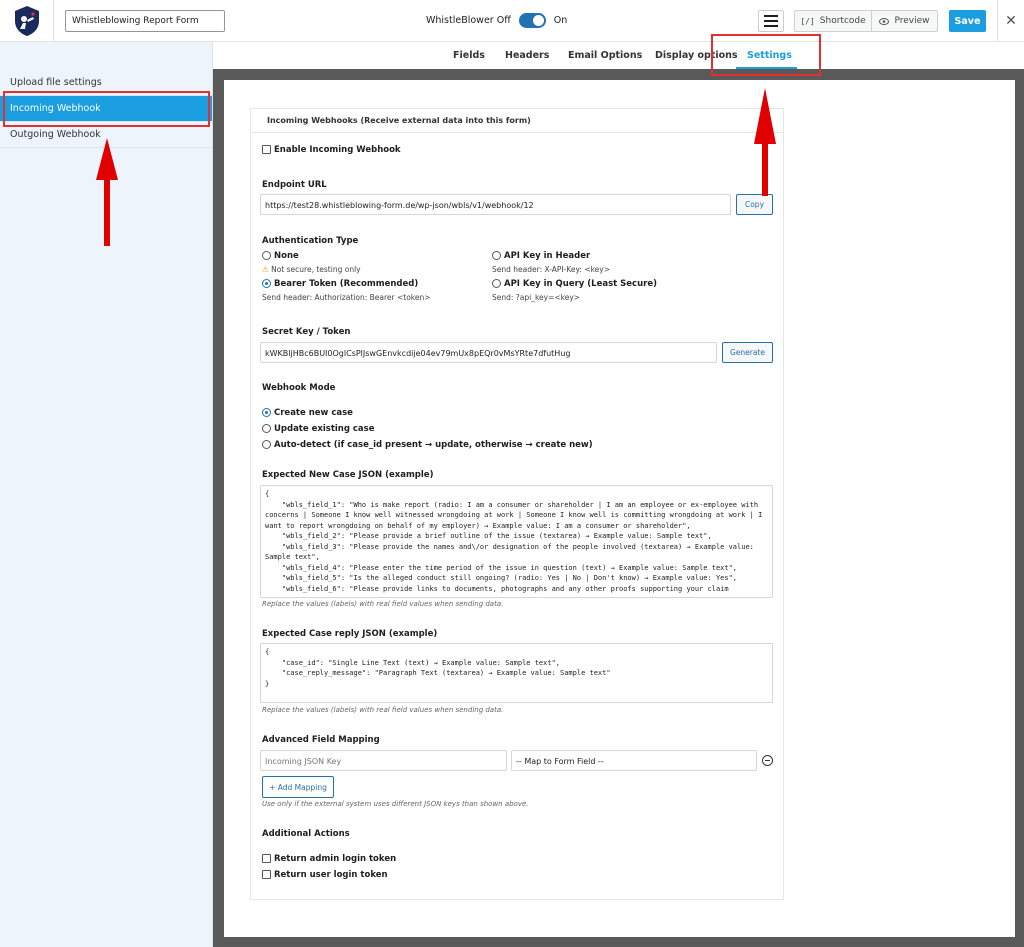 This screenshot has height=947, width=1024. What do you see at coordinates (331, 875) in the screenshot?
I see `user-token-label: Return user login token` at bounding box center [331, 875].